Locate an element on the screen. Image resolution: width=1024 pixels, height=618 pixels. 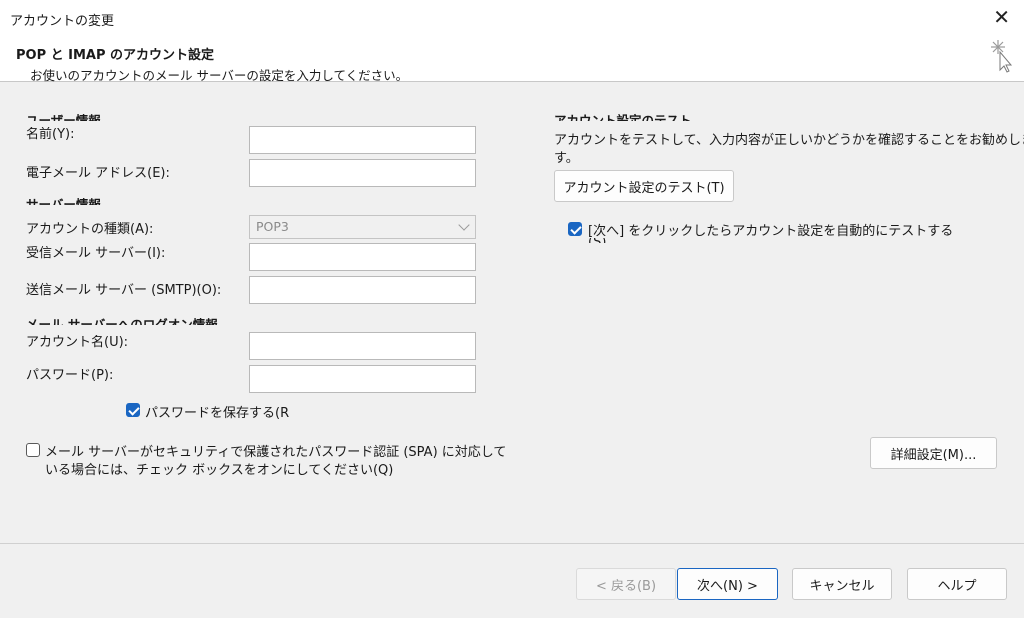
window-title: アカウントの変更 is located at coordinates (62, 21).